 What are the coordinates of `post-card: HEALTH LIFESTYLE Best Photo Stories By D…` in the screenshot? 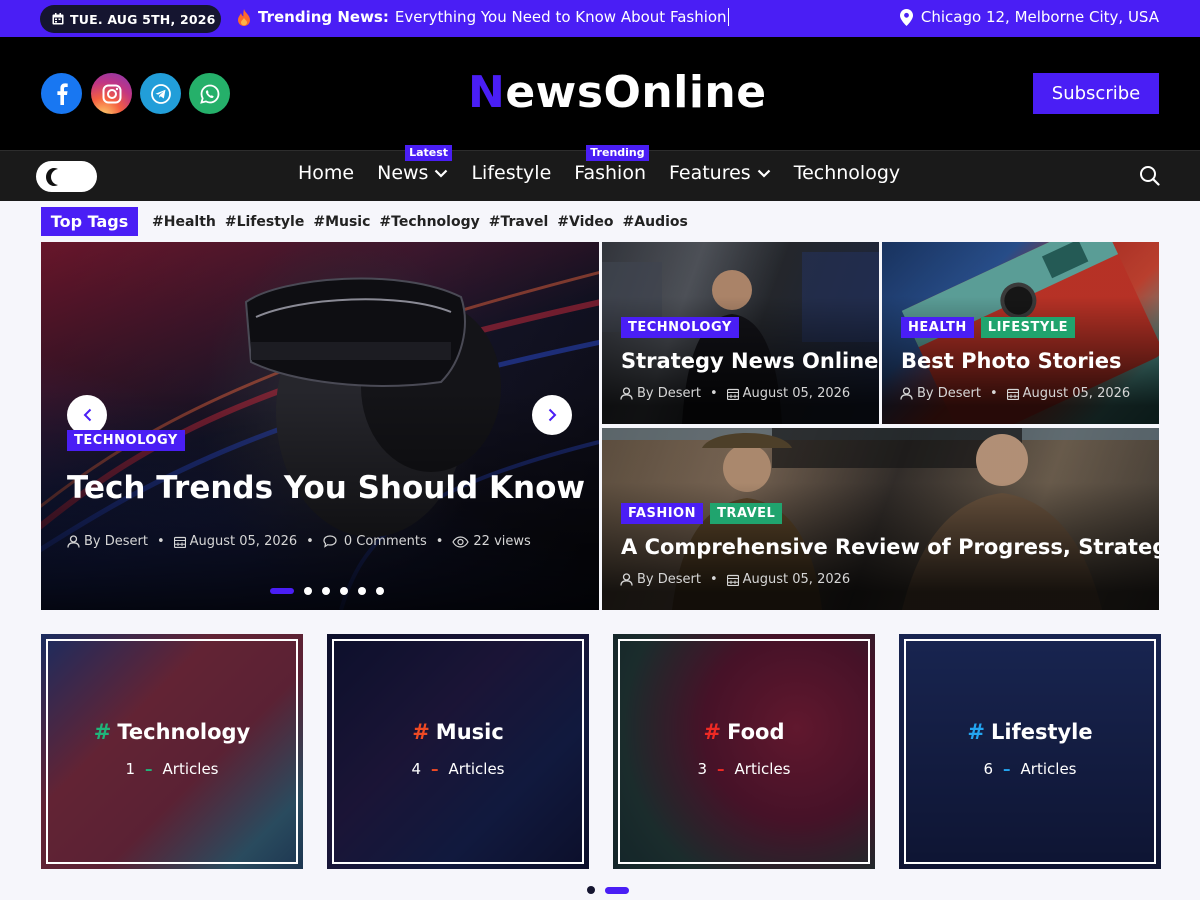 It's located at (1020, 333).